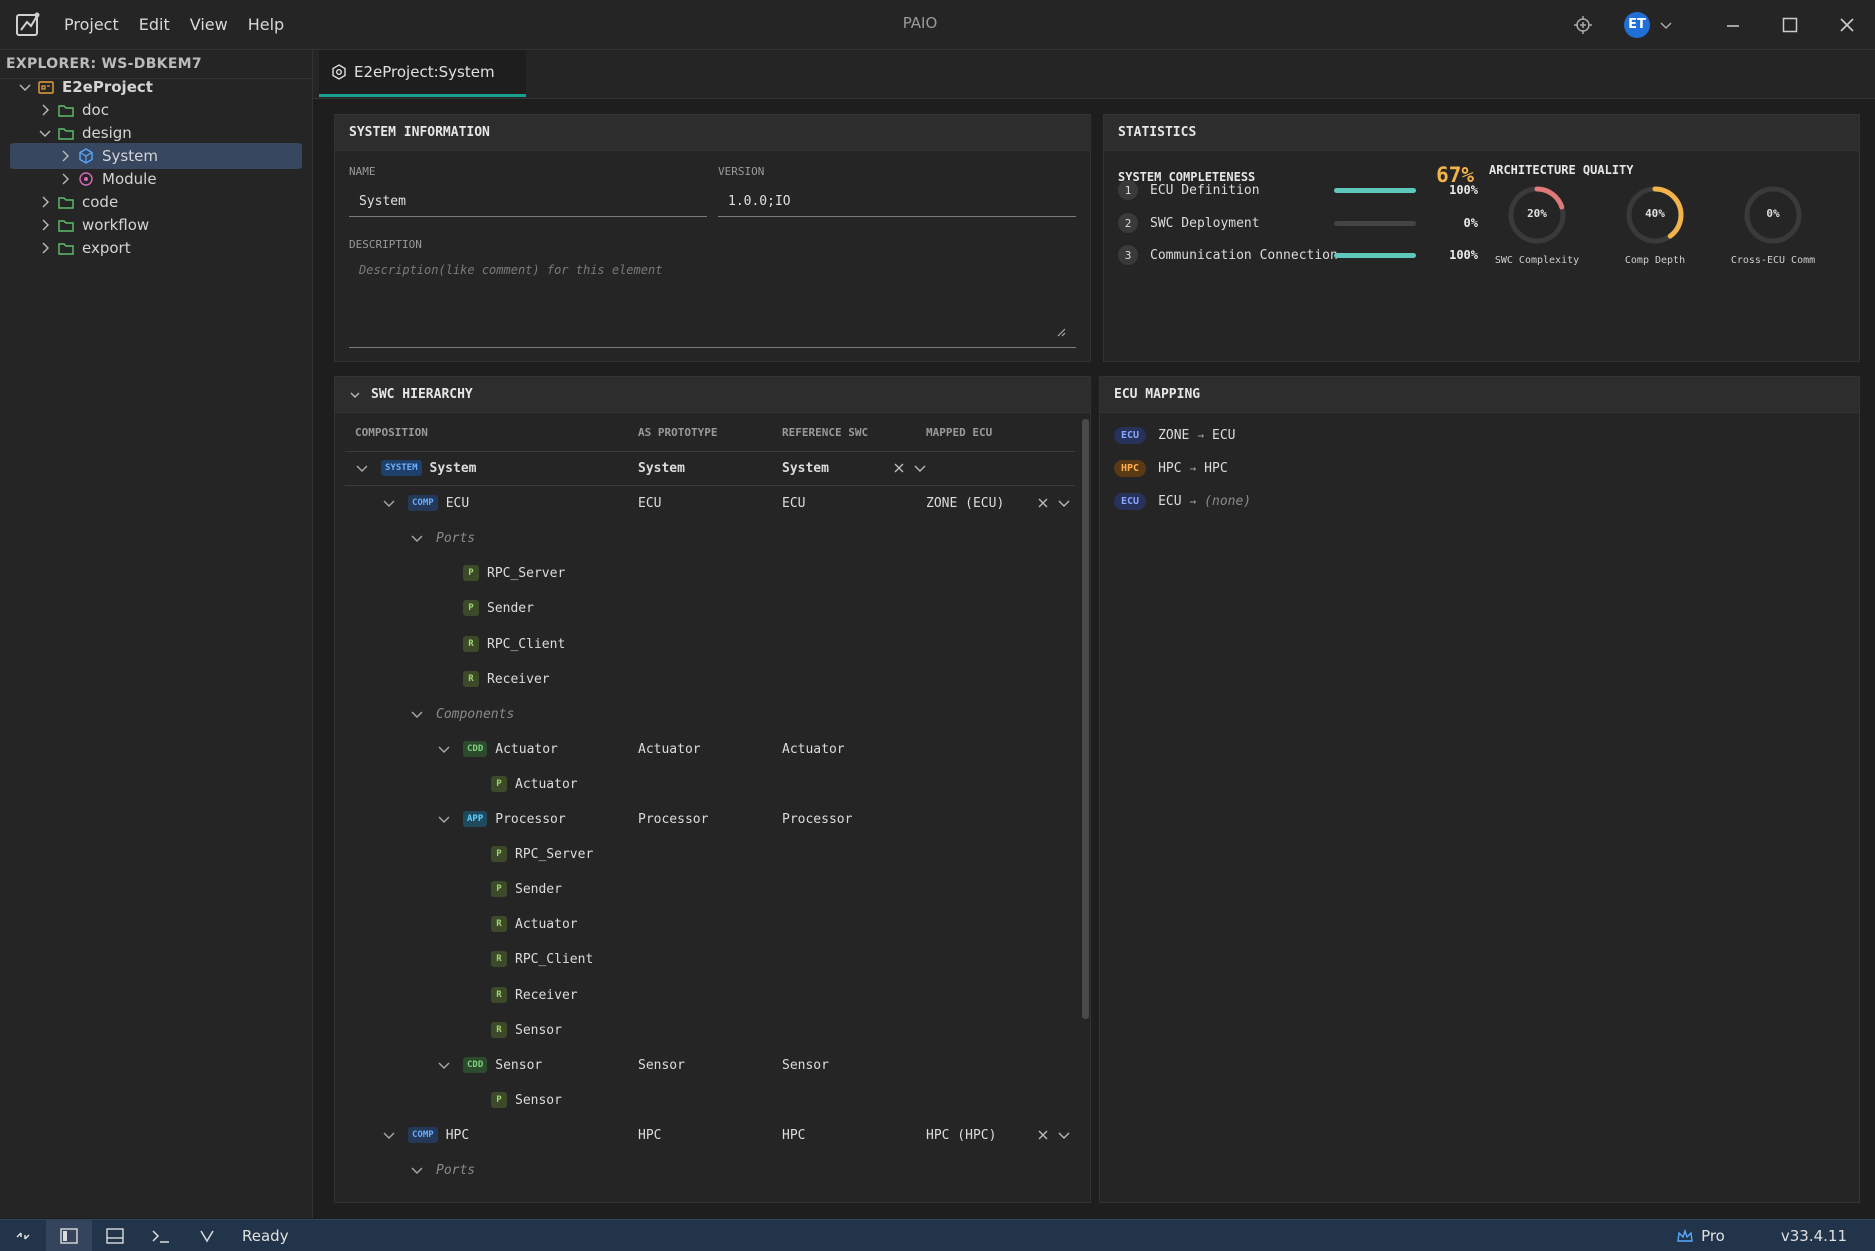 This screenshot has height=1251, width=1875. What do you see at coordinates (1773, 224) in the screenshot?
I see `quality-gauge: 0% Cross-ECU Comm` at bounding box center [1773, 224].